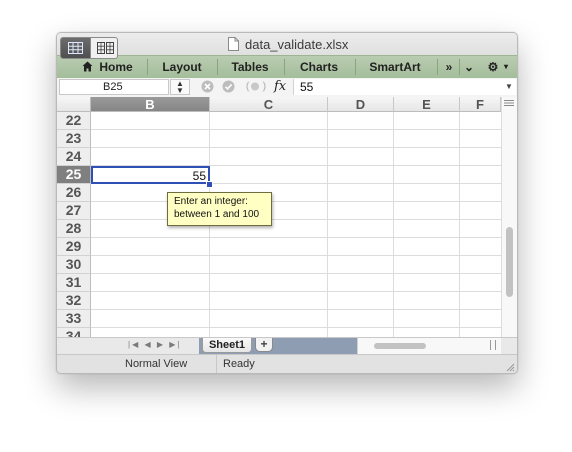  Describe the element at coordinates (156, 364) in the screenshot. I see `status-view-mode: Normal View` at that location.